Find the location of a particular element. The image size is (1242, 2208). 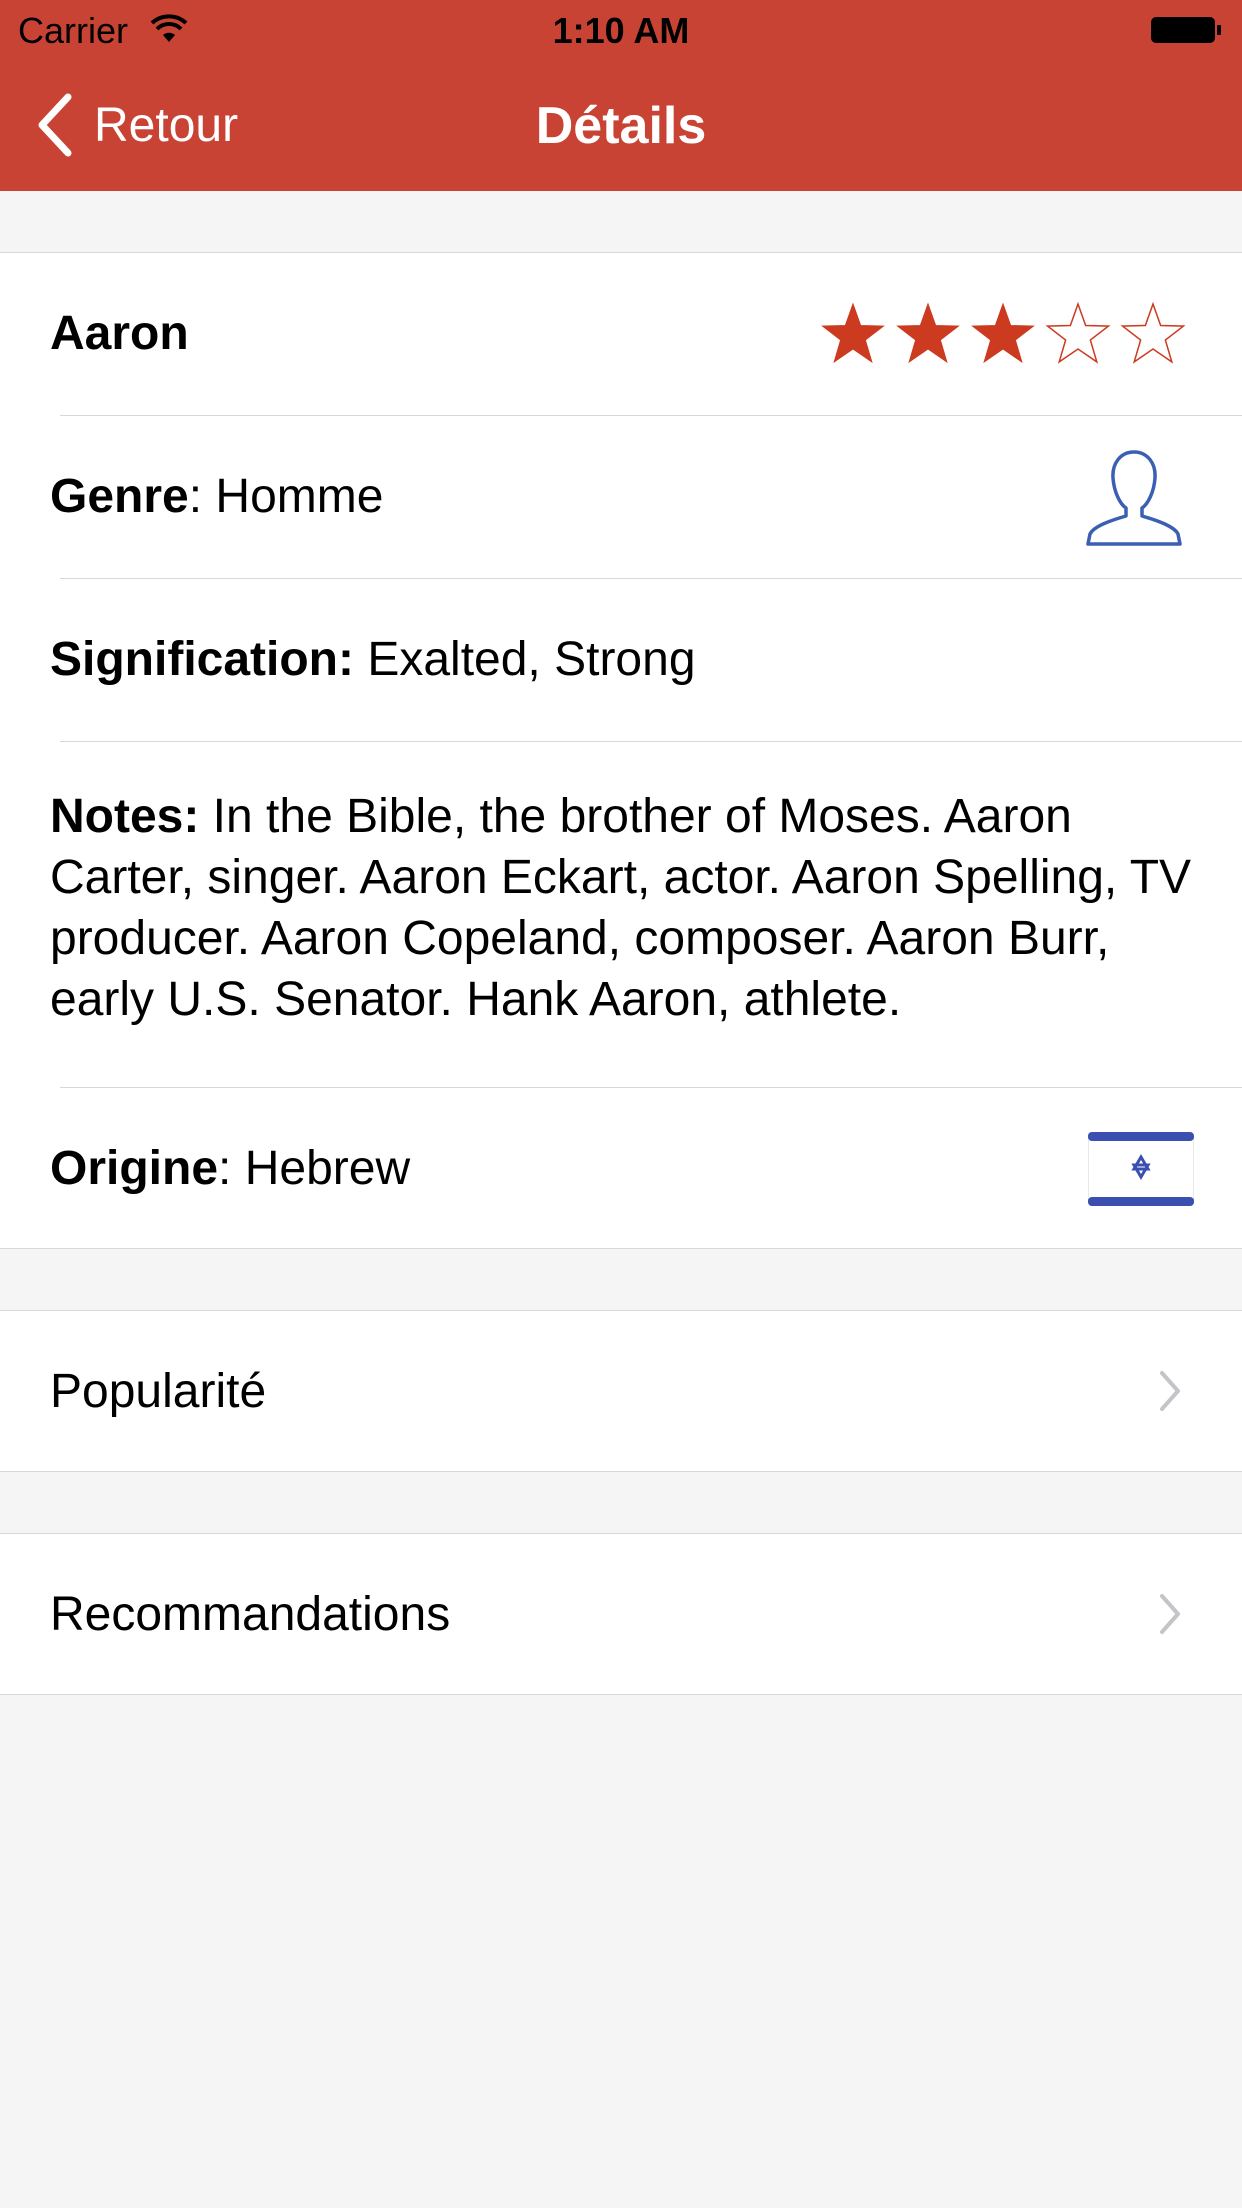

meaning-row: Signification: Exalted, Strong is located at coordinates (621, 660).